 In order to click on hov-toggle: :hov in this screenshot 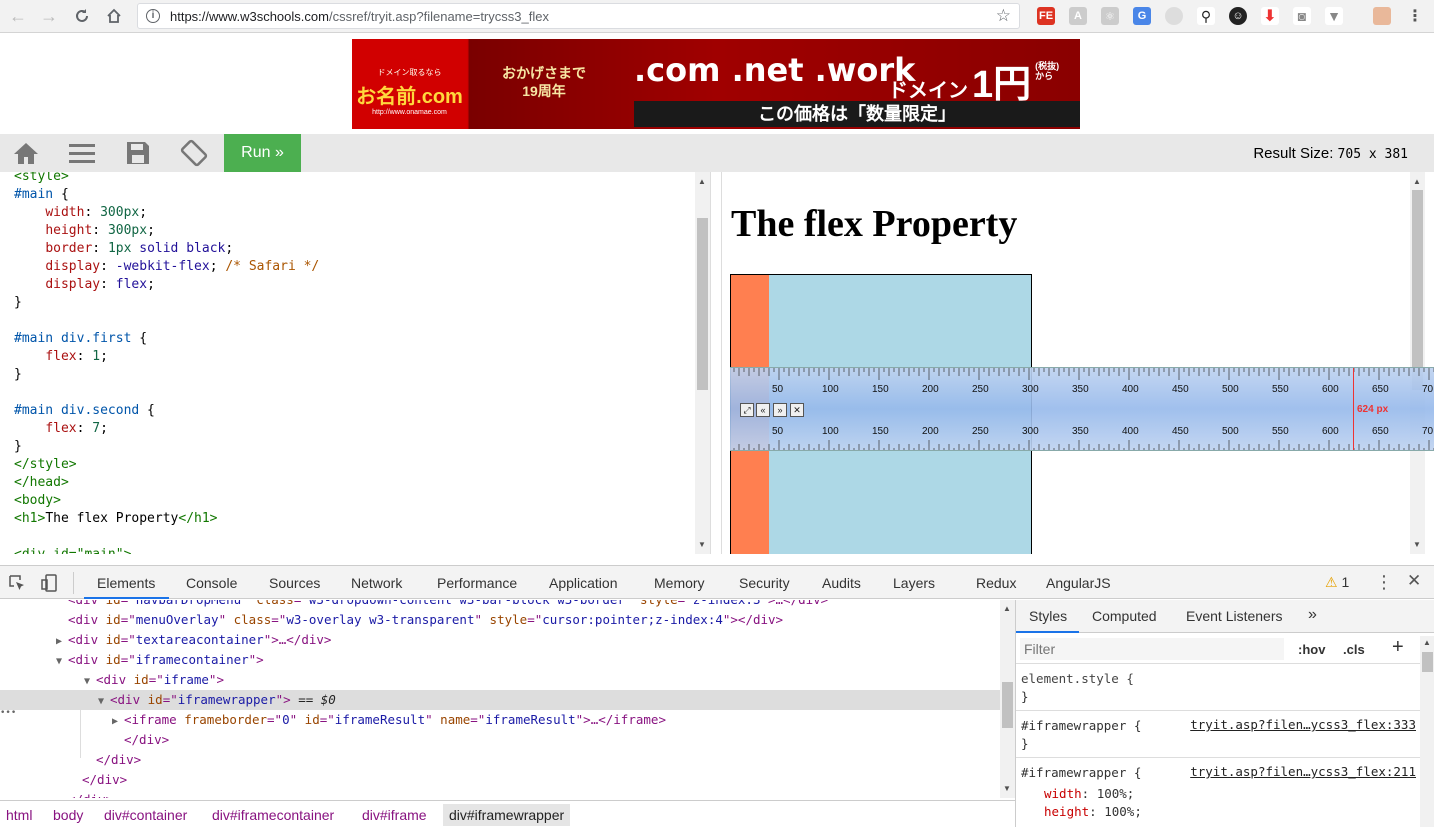, I will do `click(1311, 649)`.